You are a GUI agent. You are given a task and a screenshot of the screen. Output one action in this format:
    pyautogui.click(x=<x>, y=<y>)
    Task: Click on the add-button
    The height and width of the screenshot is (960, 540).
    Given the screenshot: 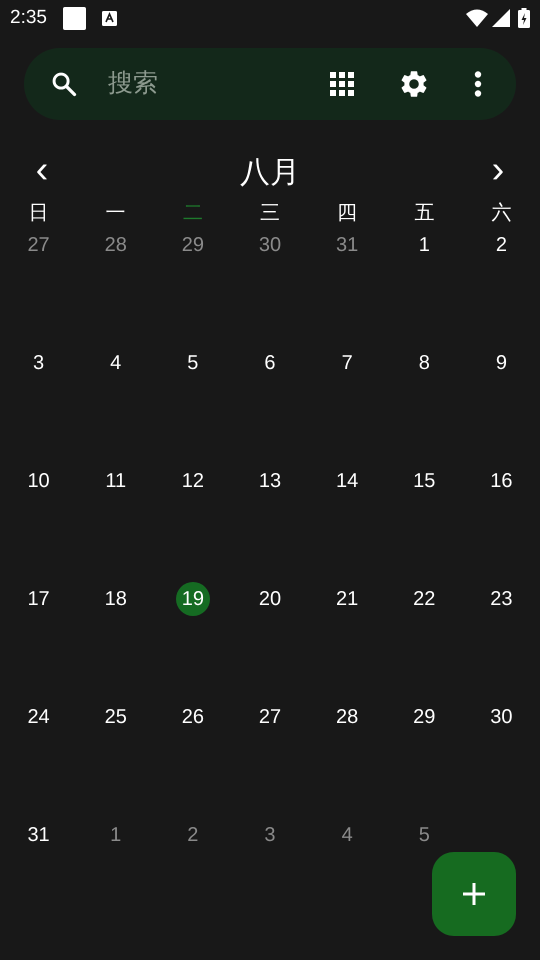 What is the action you would take?
    pyautogui.click(x=474, y=894)
    